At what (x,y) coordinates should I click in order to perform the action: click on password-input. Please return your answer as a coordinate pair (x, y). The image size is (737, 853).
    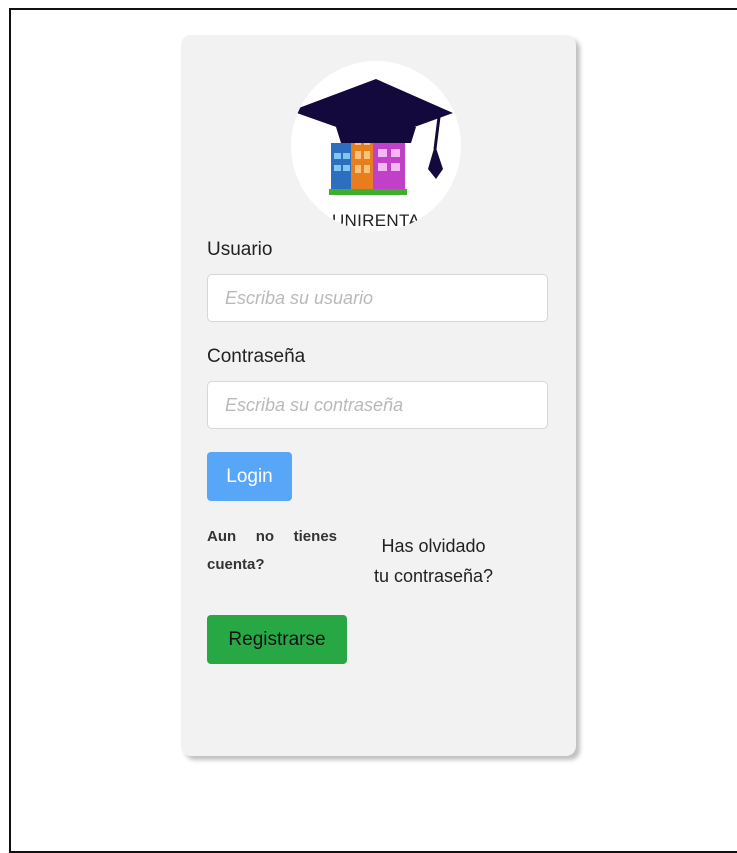
    Looking at the image, I should click on (377, 405).